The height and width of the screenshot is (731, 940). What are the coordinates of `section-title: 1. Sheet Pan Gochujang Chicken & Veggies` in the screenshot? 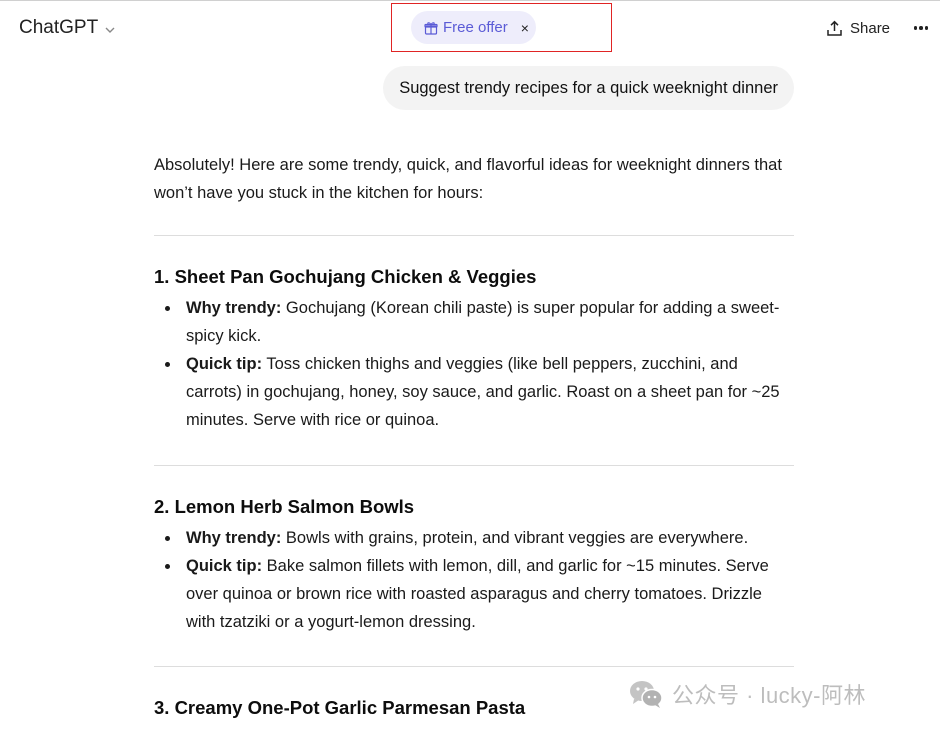 It's located at (345, 276).